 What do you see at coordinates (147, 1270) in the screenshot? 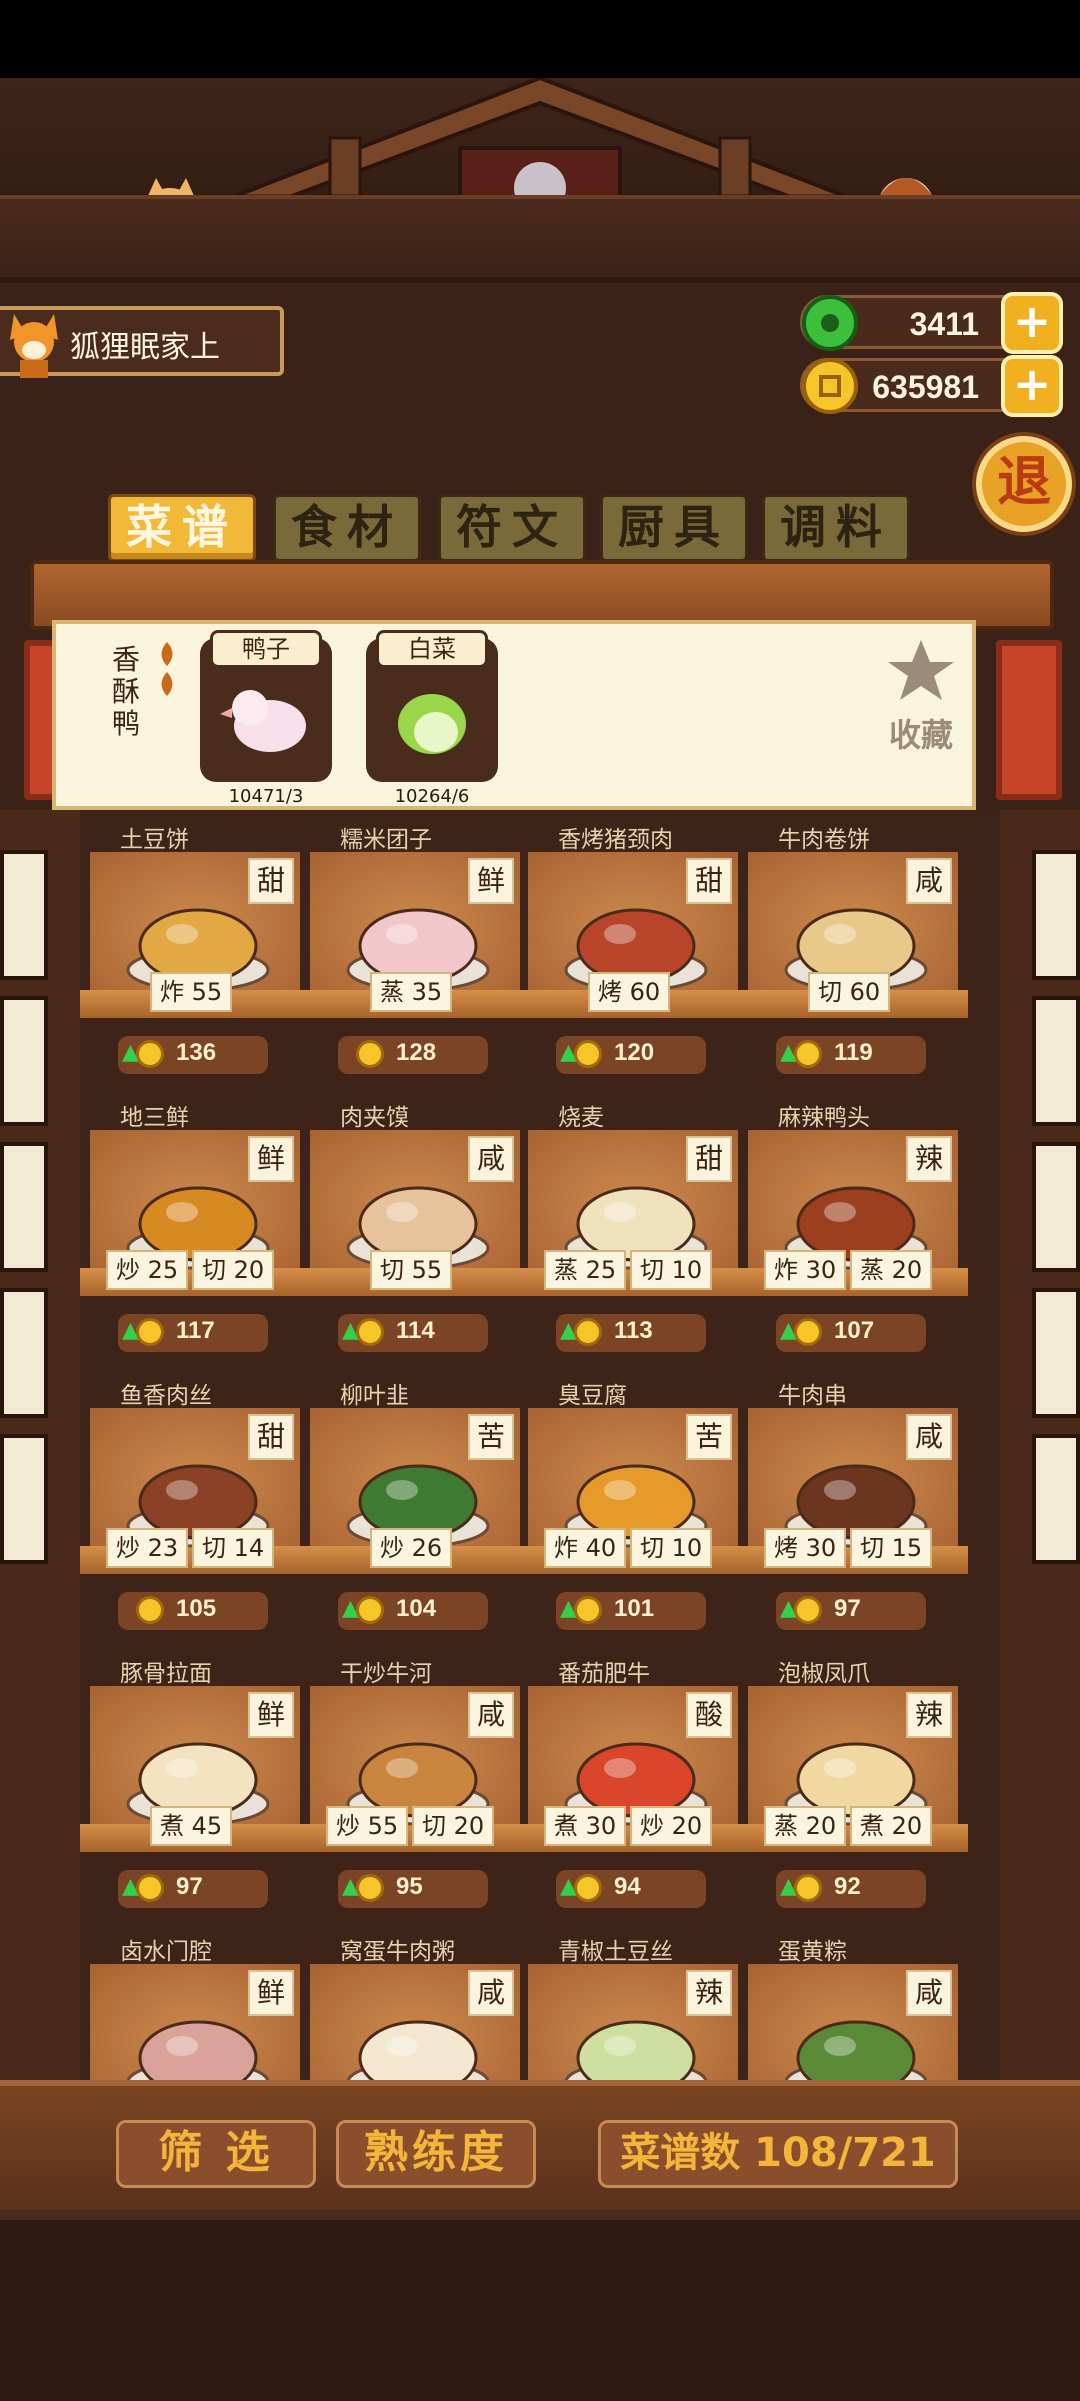
I see `cook-method-tag: 炒 25` at bounding box center [147, 1270].